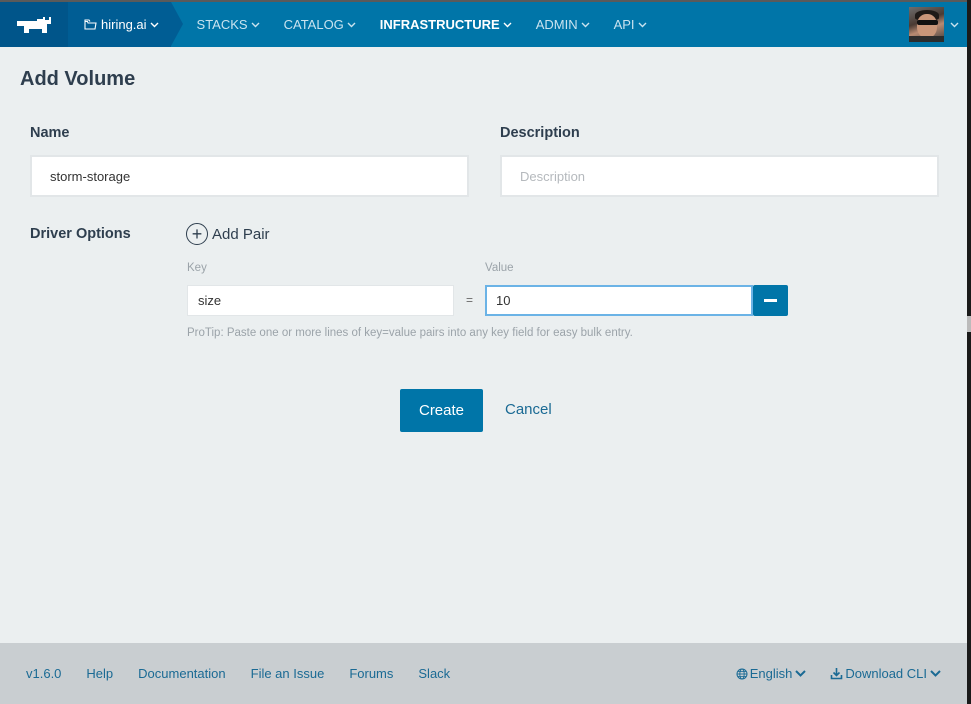 The image size is (971, 704). I want to click on key-label: Key, so click(197, 268).